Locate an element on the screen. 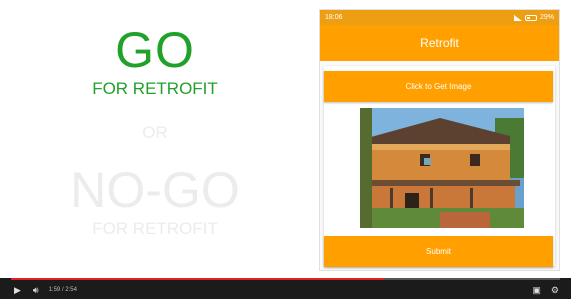  play-icon: ▶ is located at coordinates (17, 290).